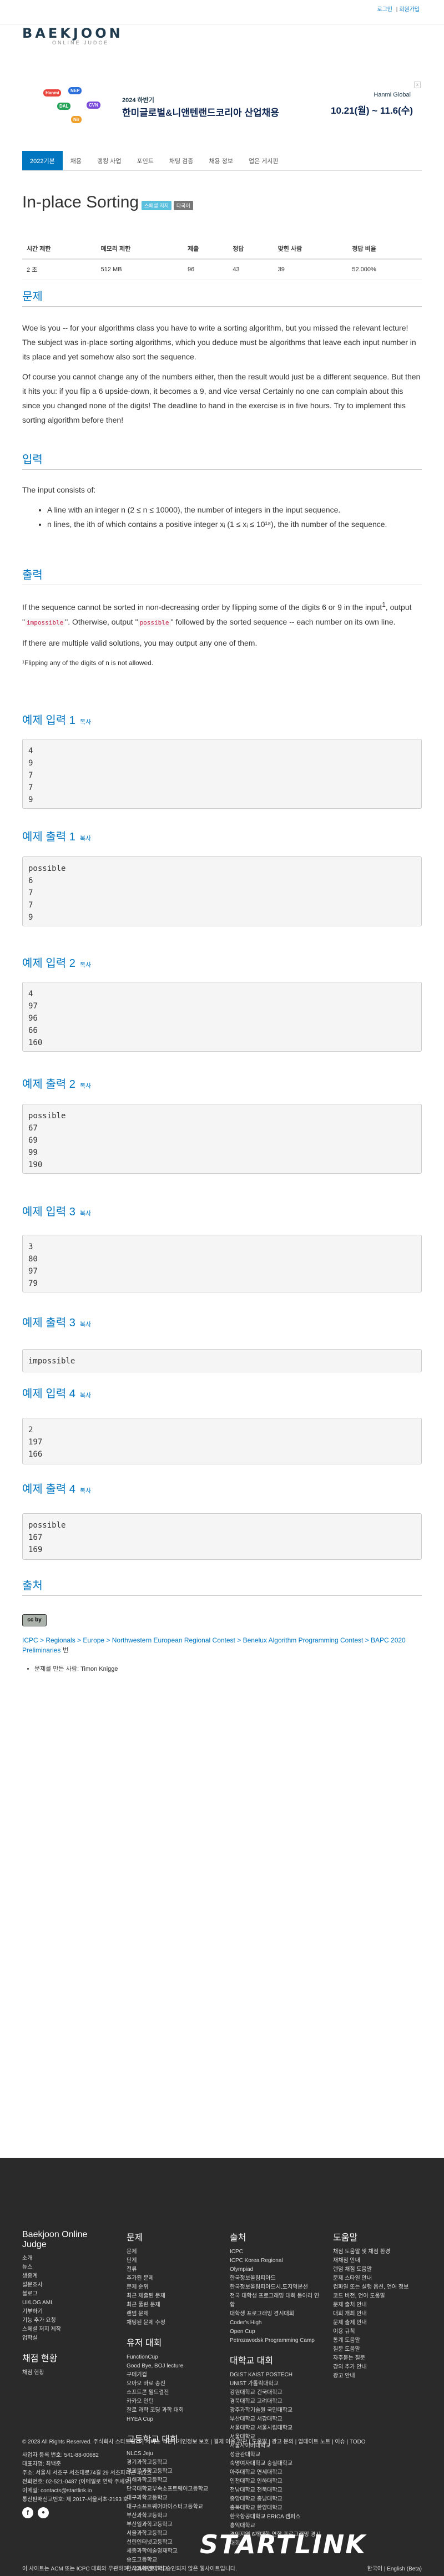  Describe the element at coordinates (76, 1668) in the screenshot. I see `source-author-list: 문제를 만든 사람: Timon Knigge` at that location.